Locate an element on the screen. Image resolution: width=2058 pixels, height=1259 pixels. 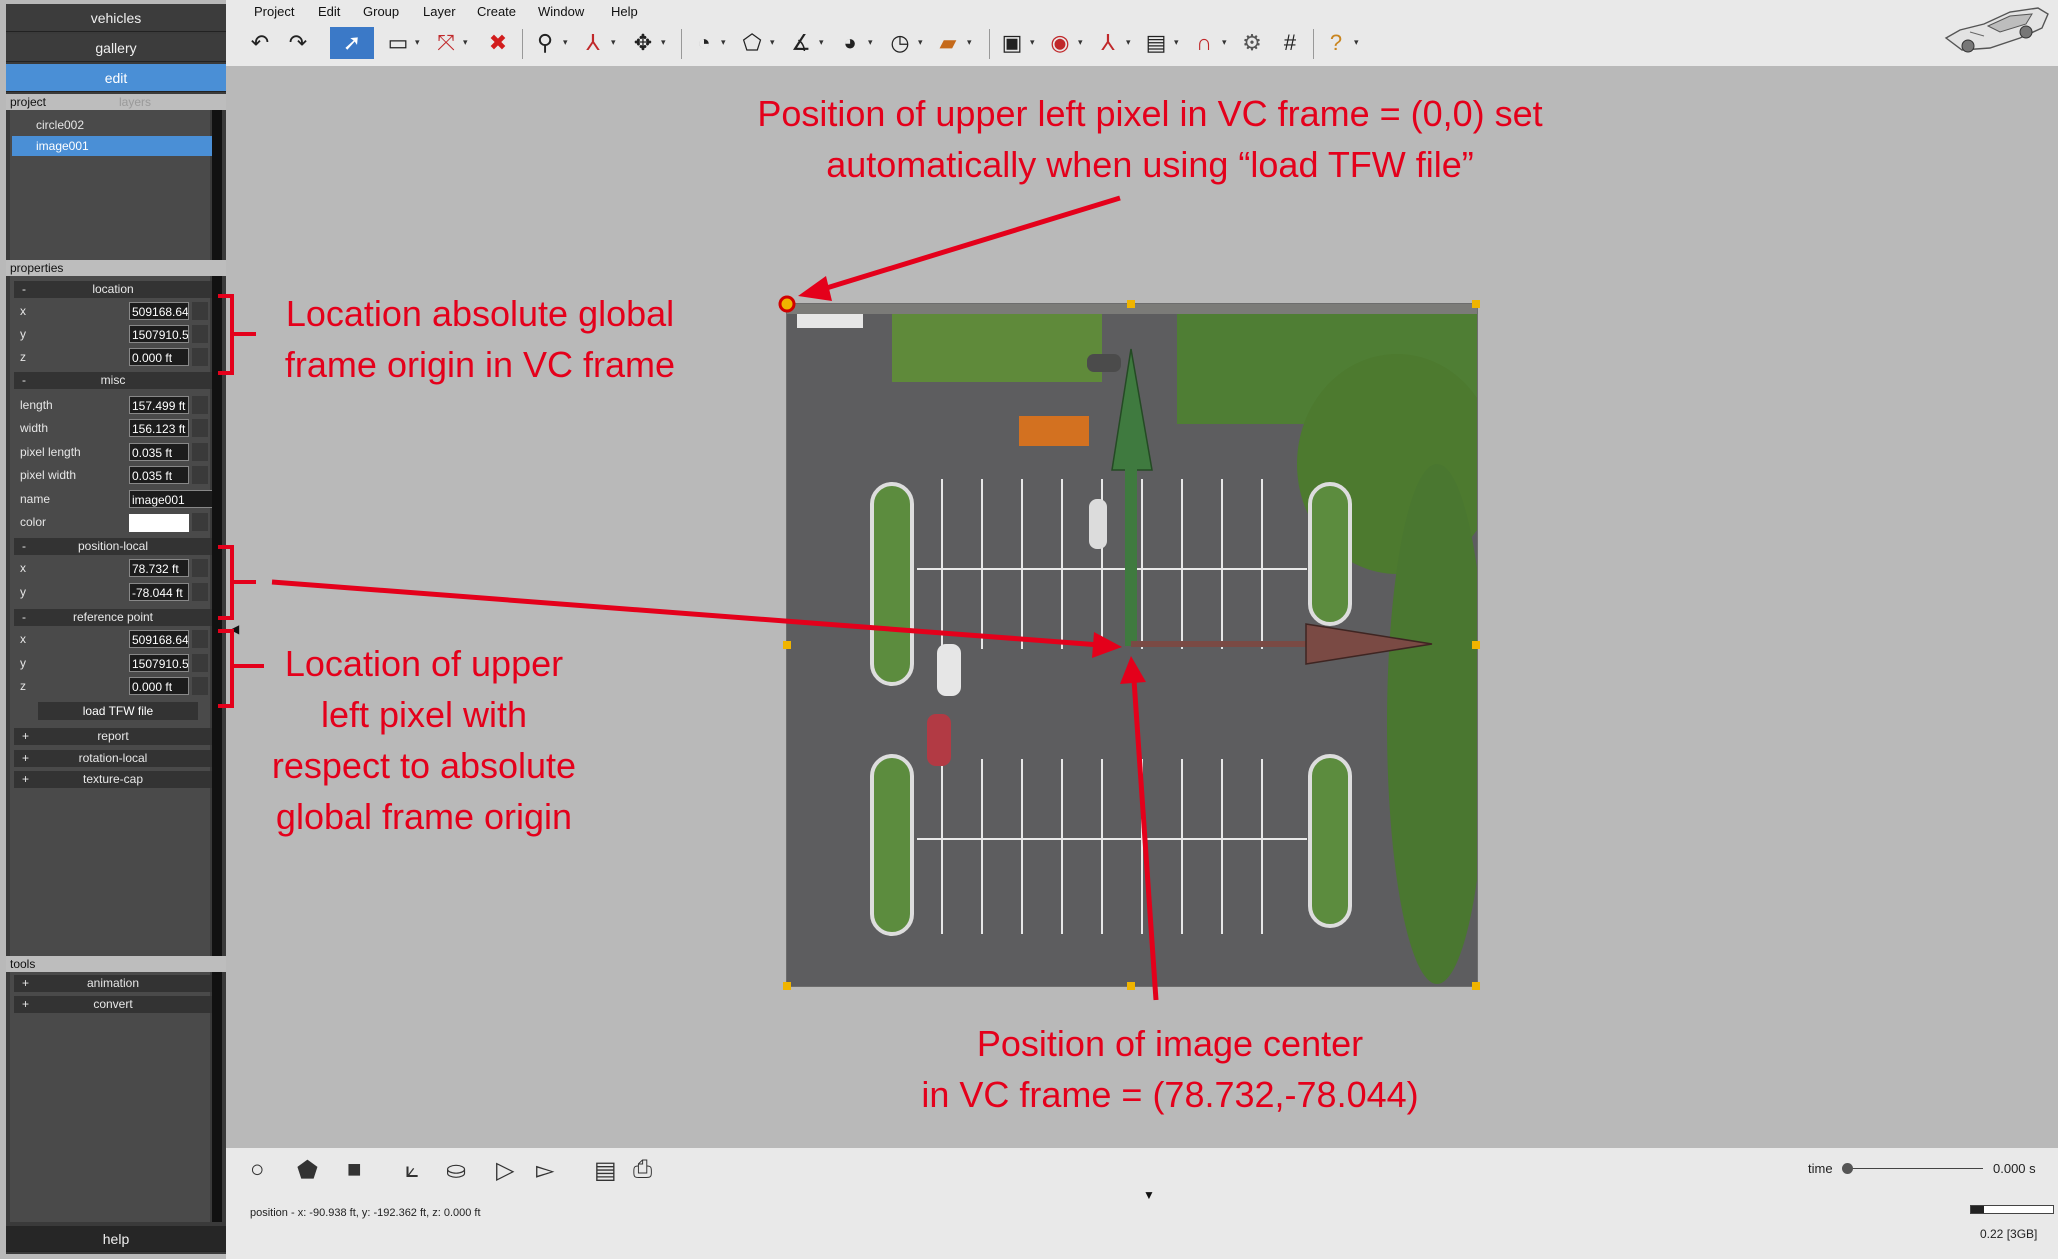
position-local-bracket is located at coordinates (237, 582).